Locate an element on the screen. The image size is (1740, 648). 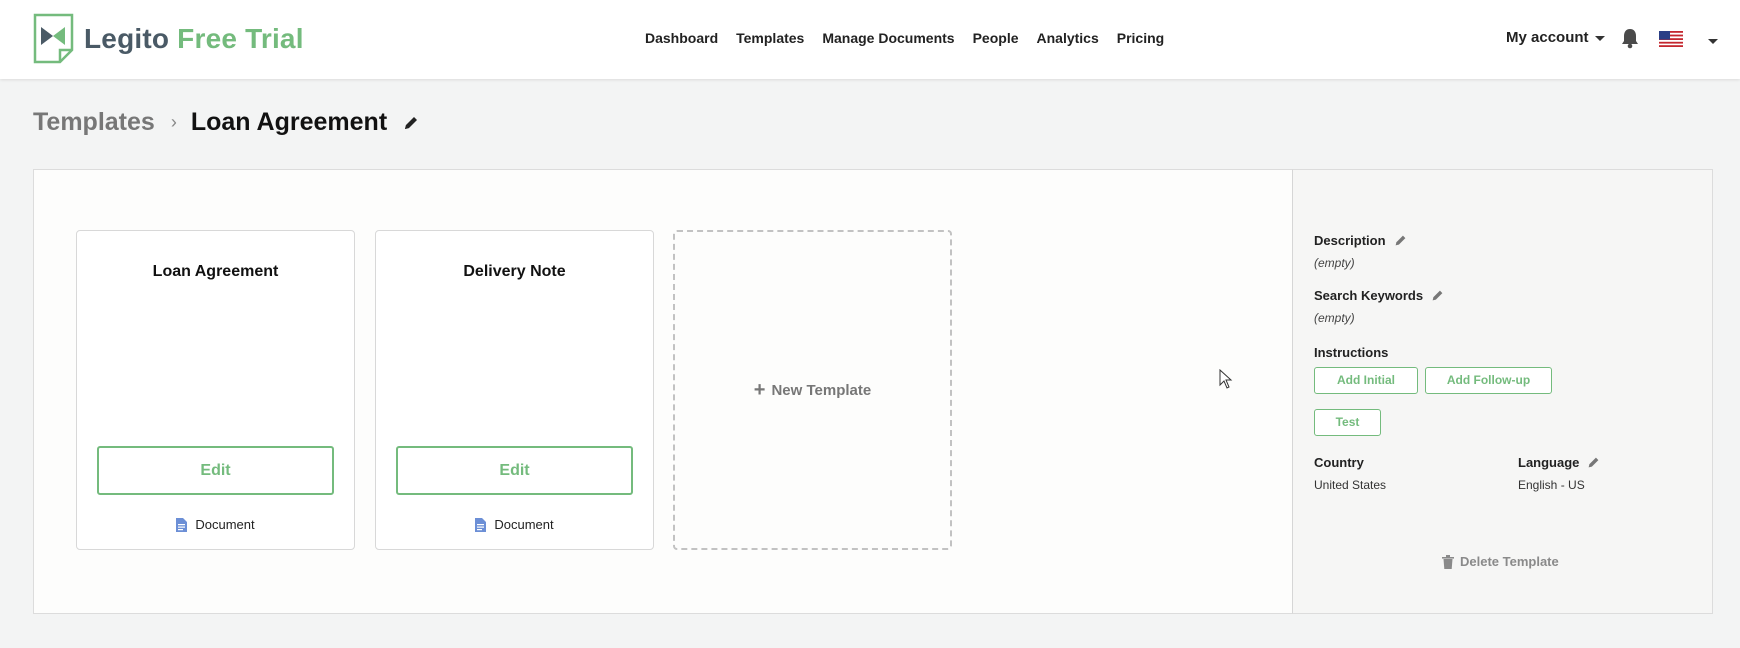
logo-text: Legito Free Trial is located at coordinates (194, 39).